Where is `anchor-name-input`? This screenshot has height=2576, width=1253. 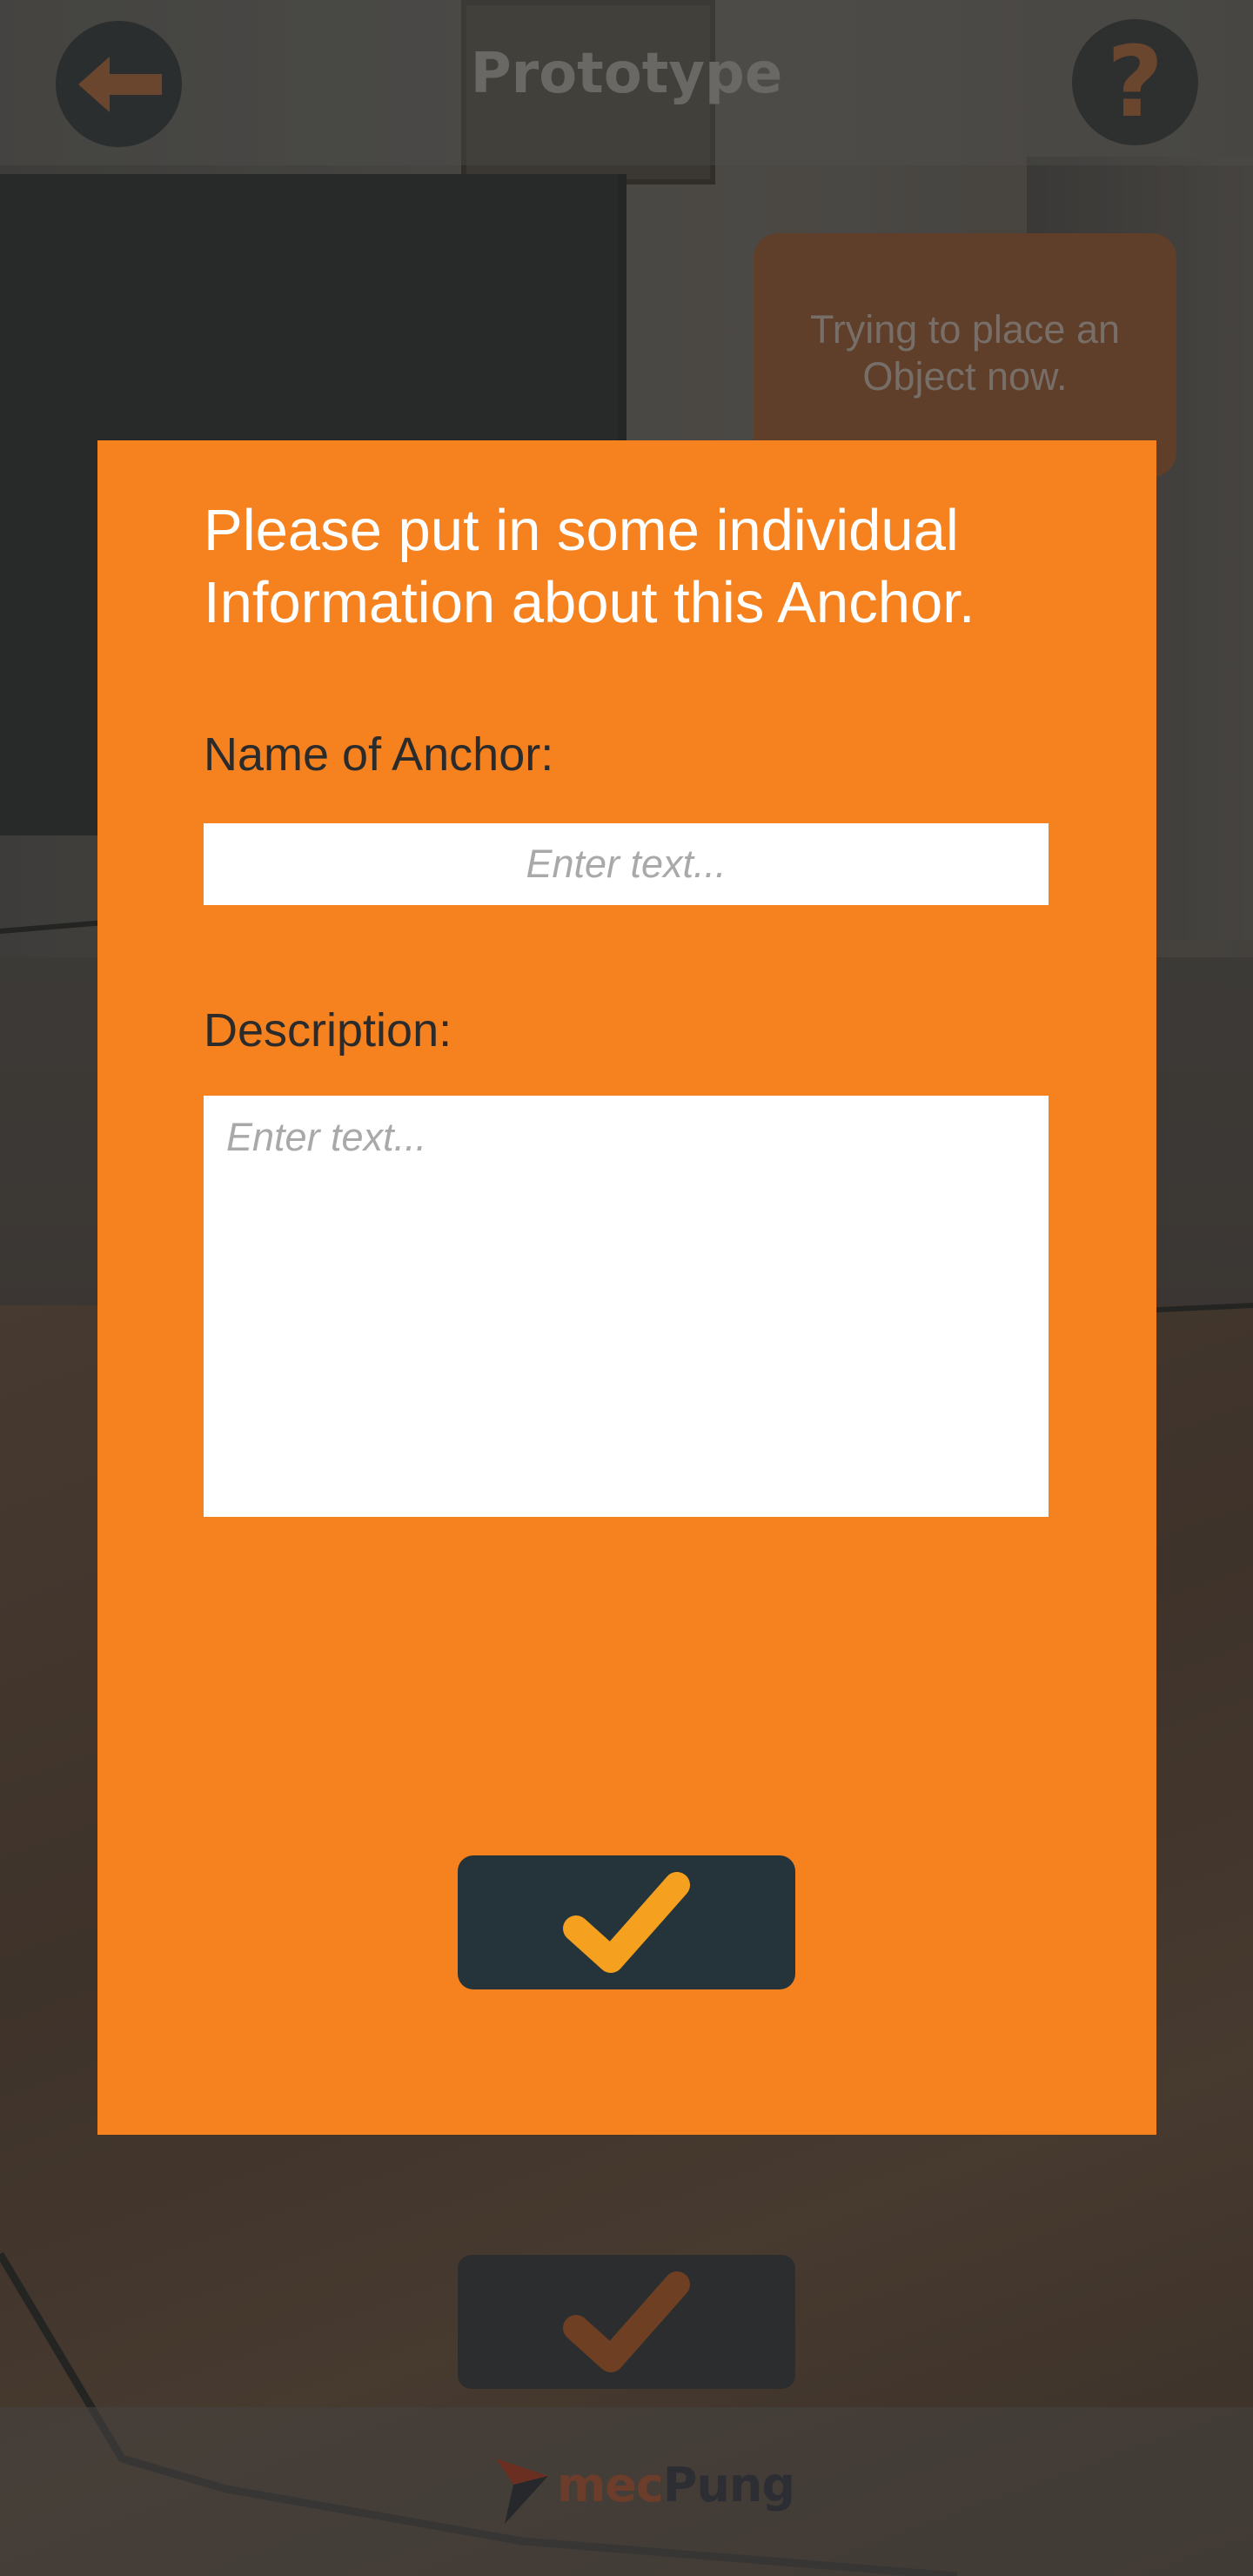
anchor-name-input is located at coordinates (626, 864).